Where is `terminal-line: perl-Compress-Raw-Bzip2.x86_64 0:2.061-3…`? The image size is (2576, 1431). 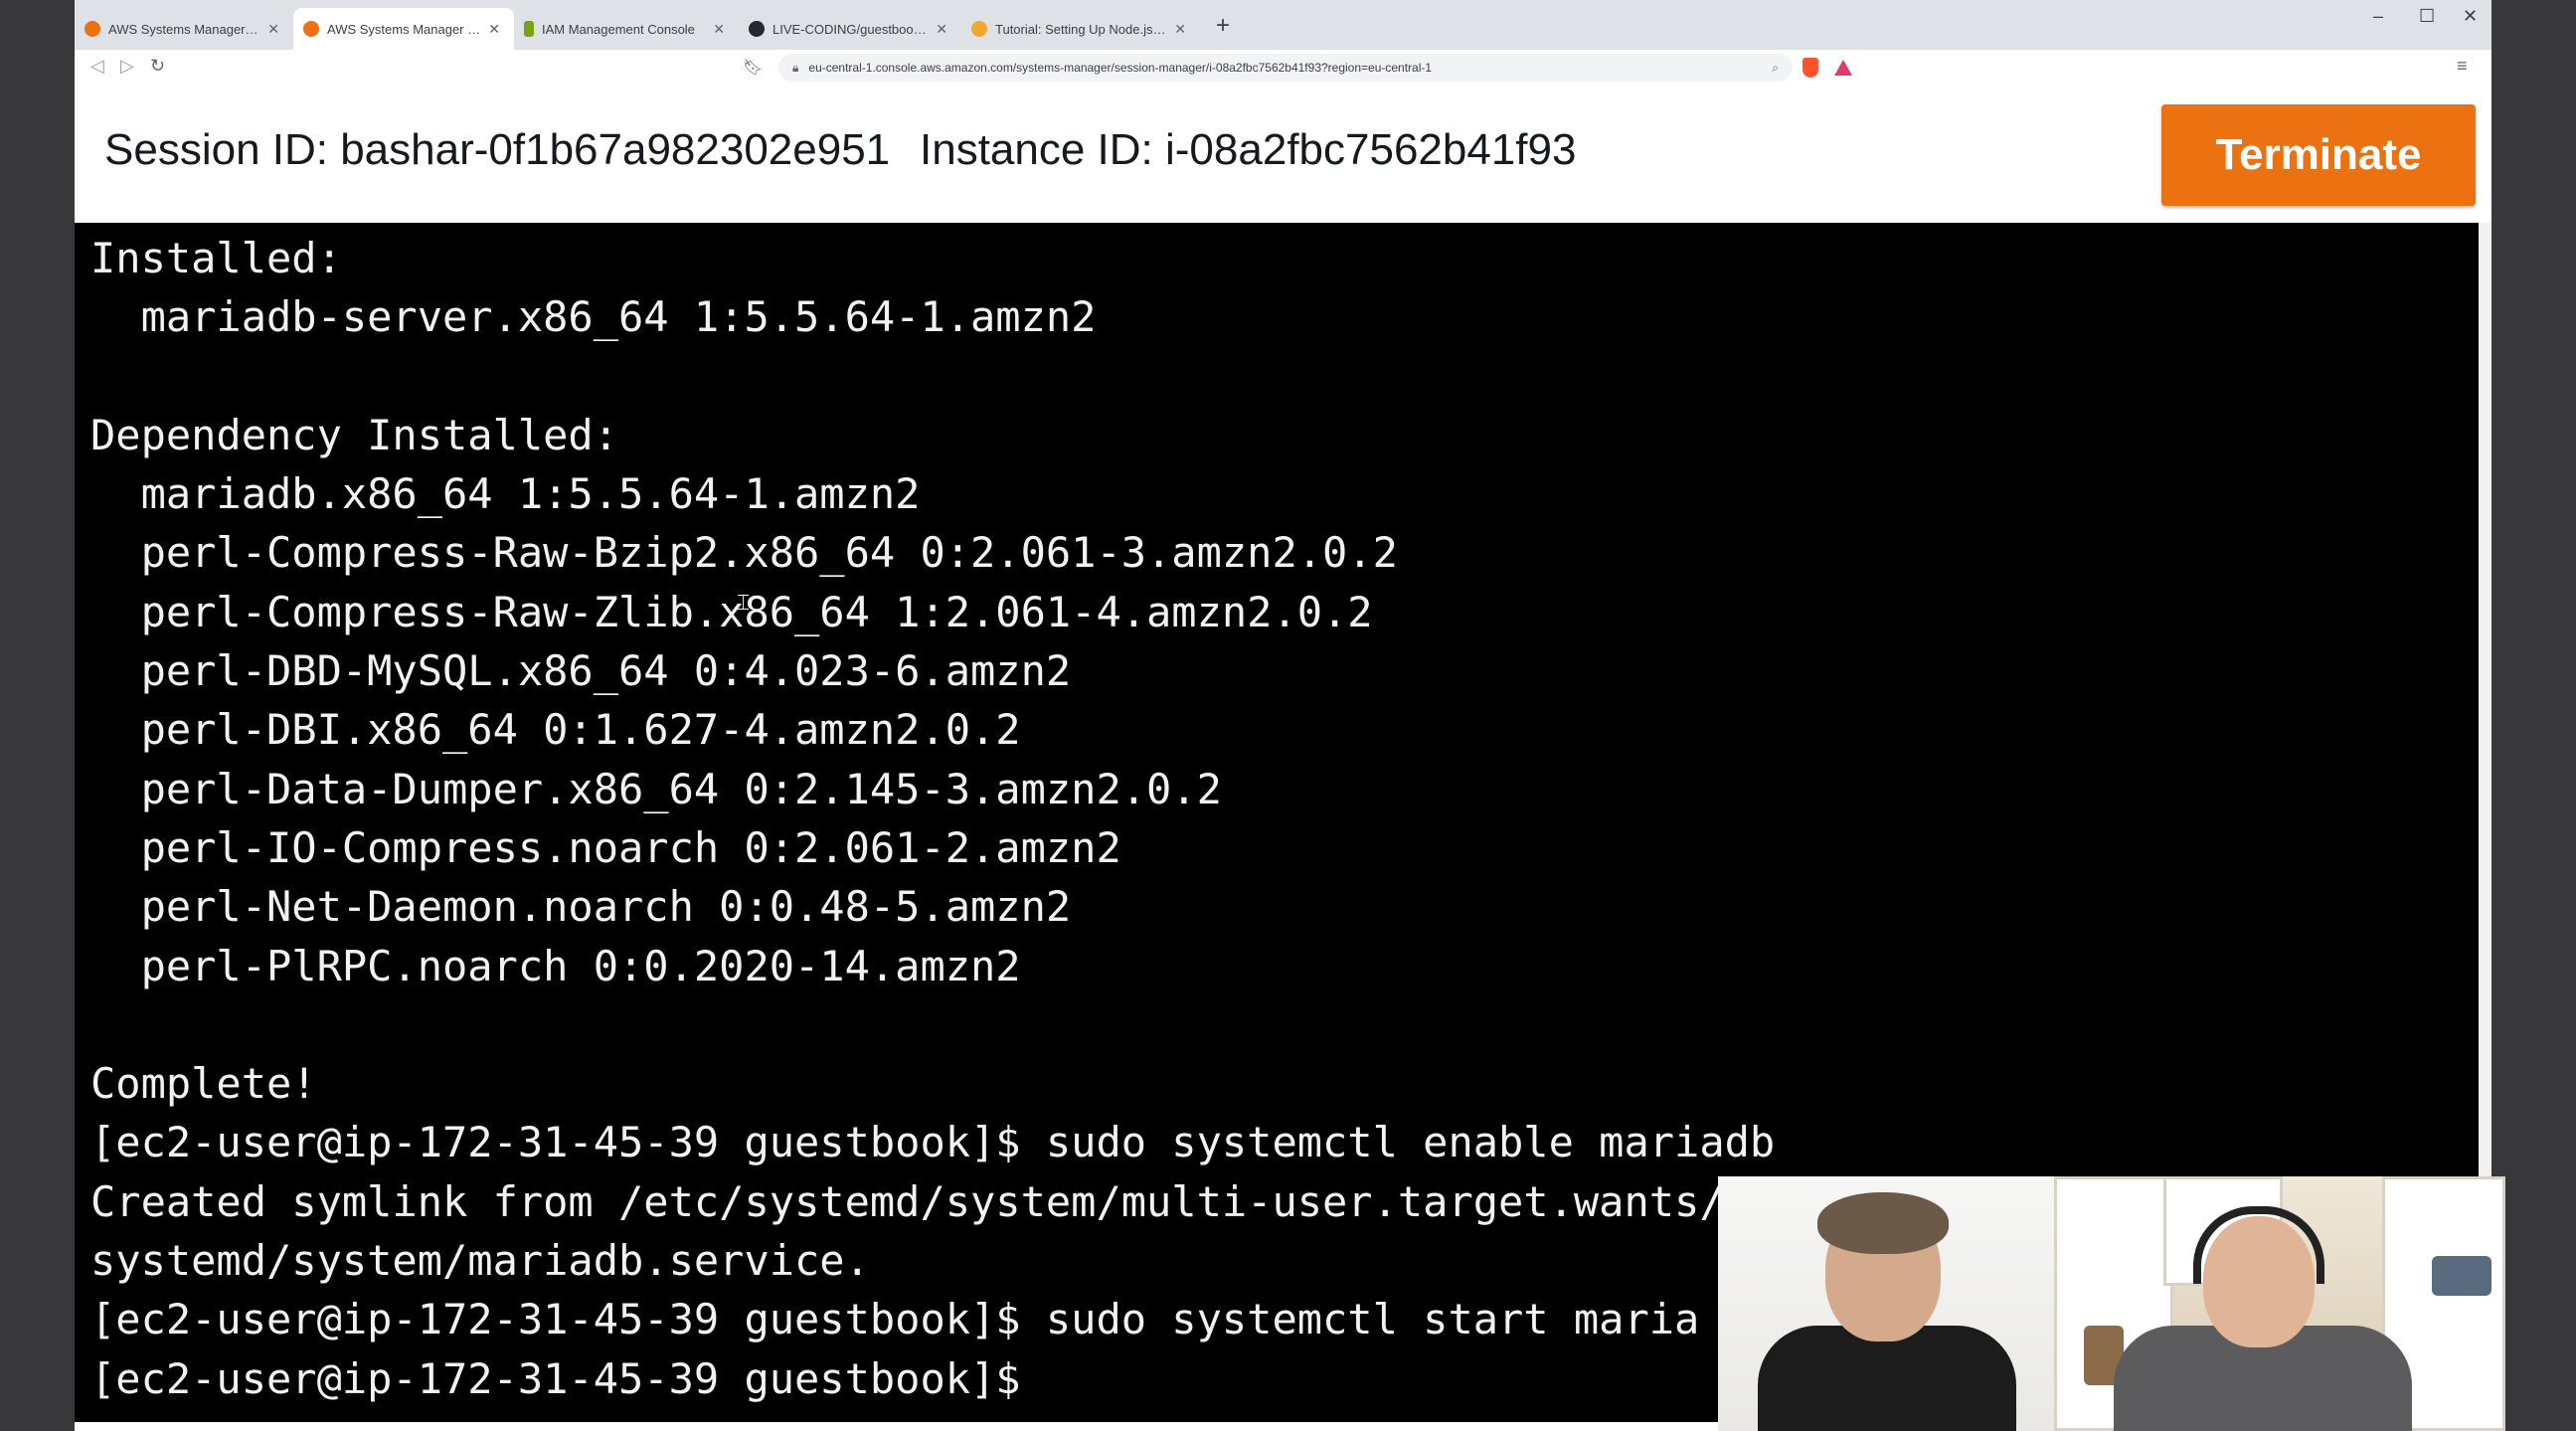 terminal-line: perl-Compress-Raw-Bzip2.x86_64 0:2.061-3… is located at coordinates (744, 553).